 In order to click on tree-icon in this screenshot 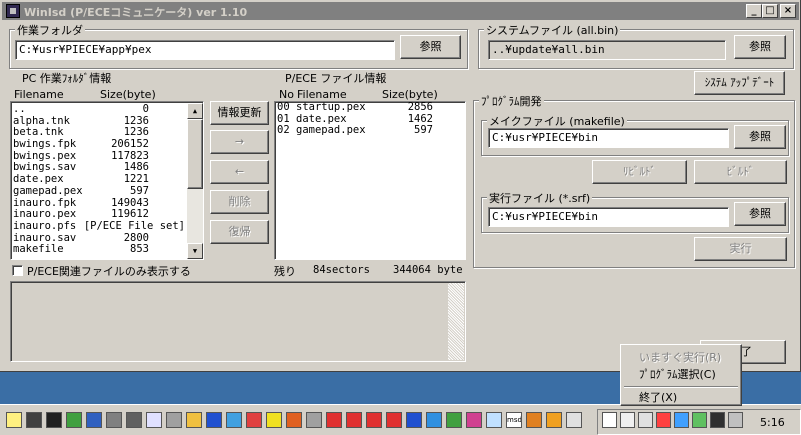, I will do `click(454, 420)`.